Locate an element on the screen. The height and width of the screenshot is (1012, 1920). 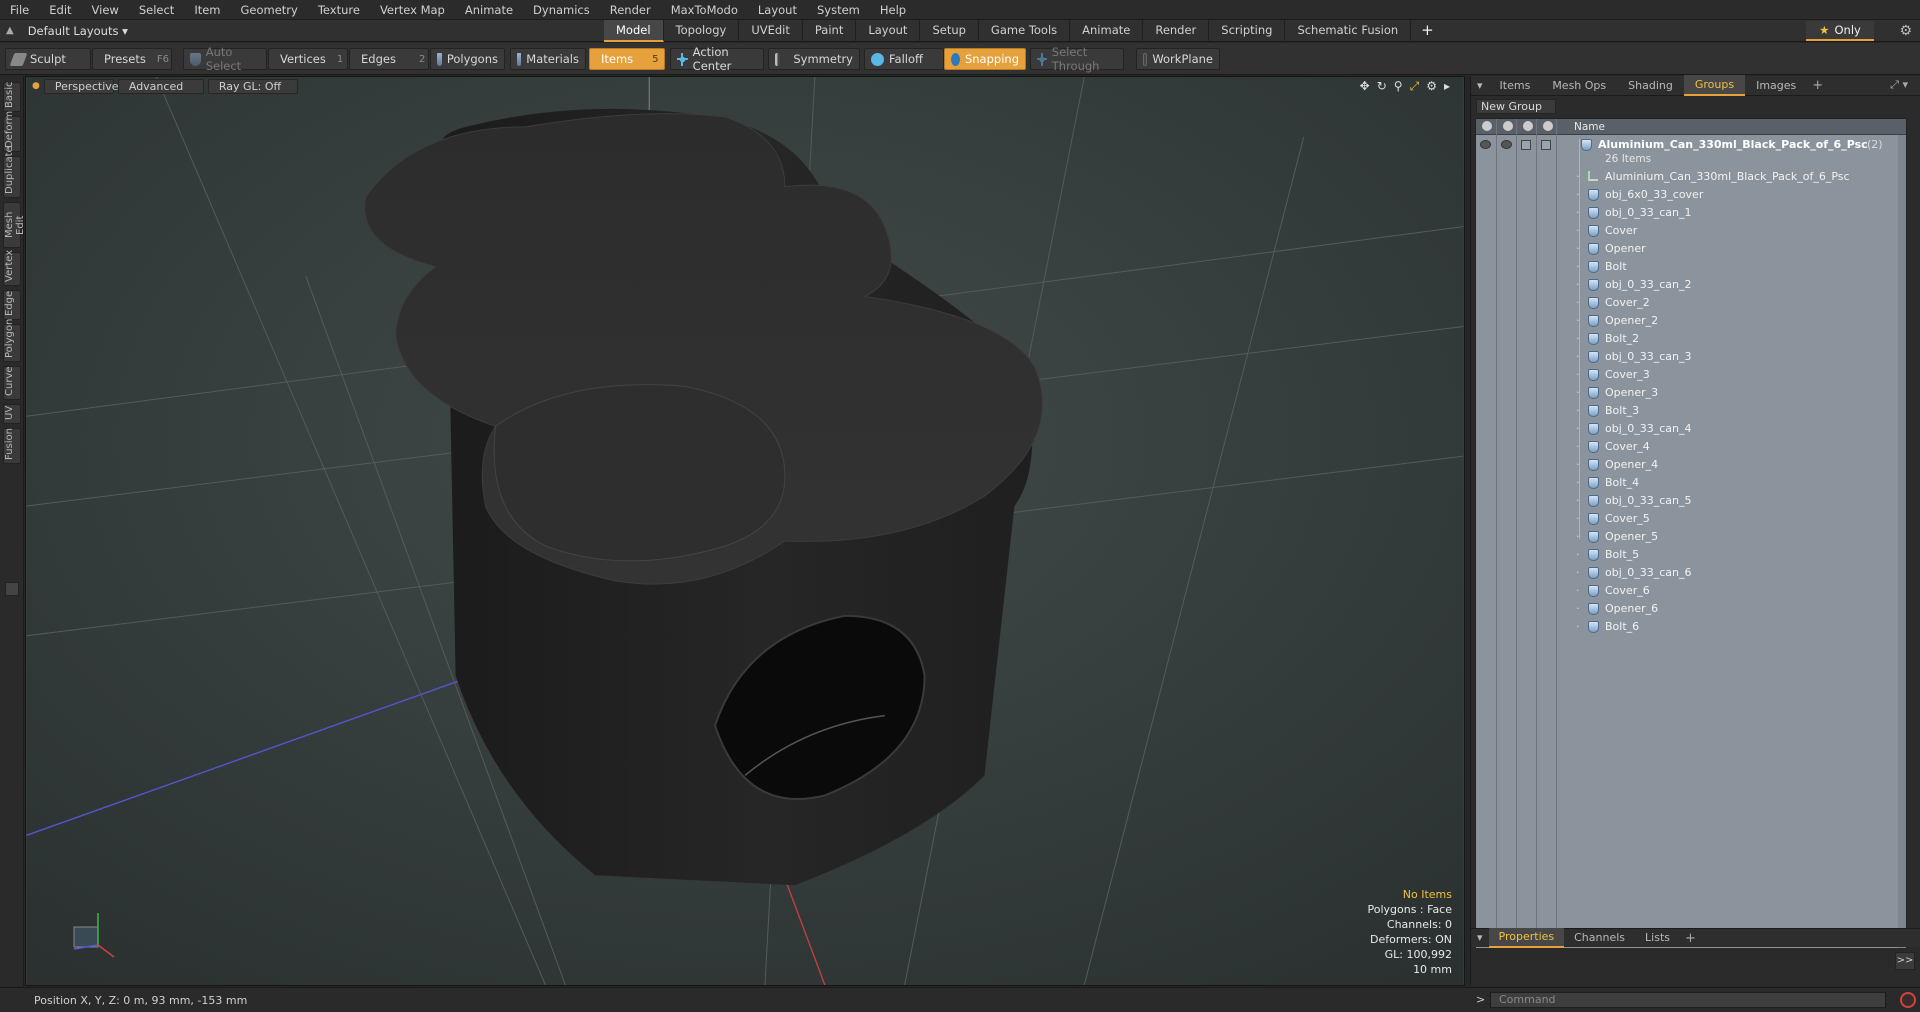
properties-tab-properties: Properties is located at coordinates (1526, 938).